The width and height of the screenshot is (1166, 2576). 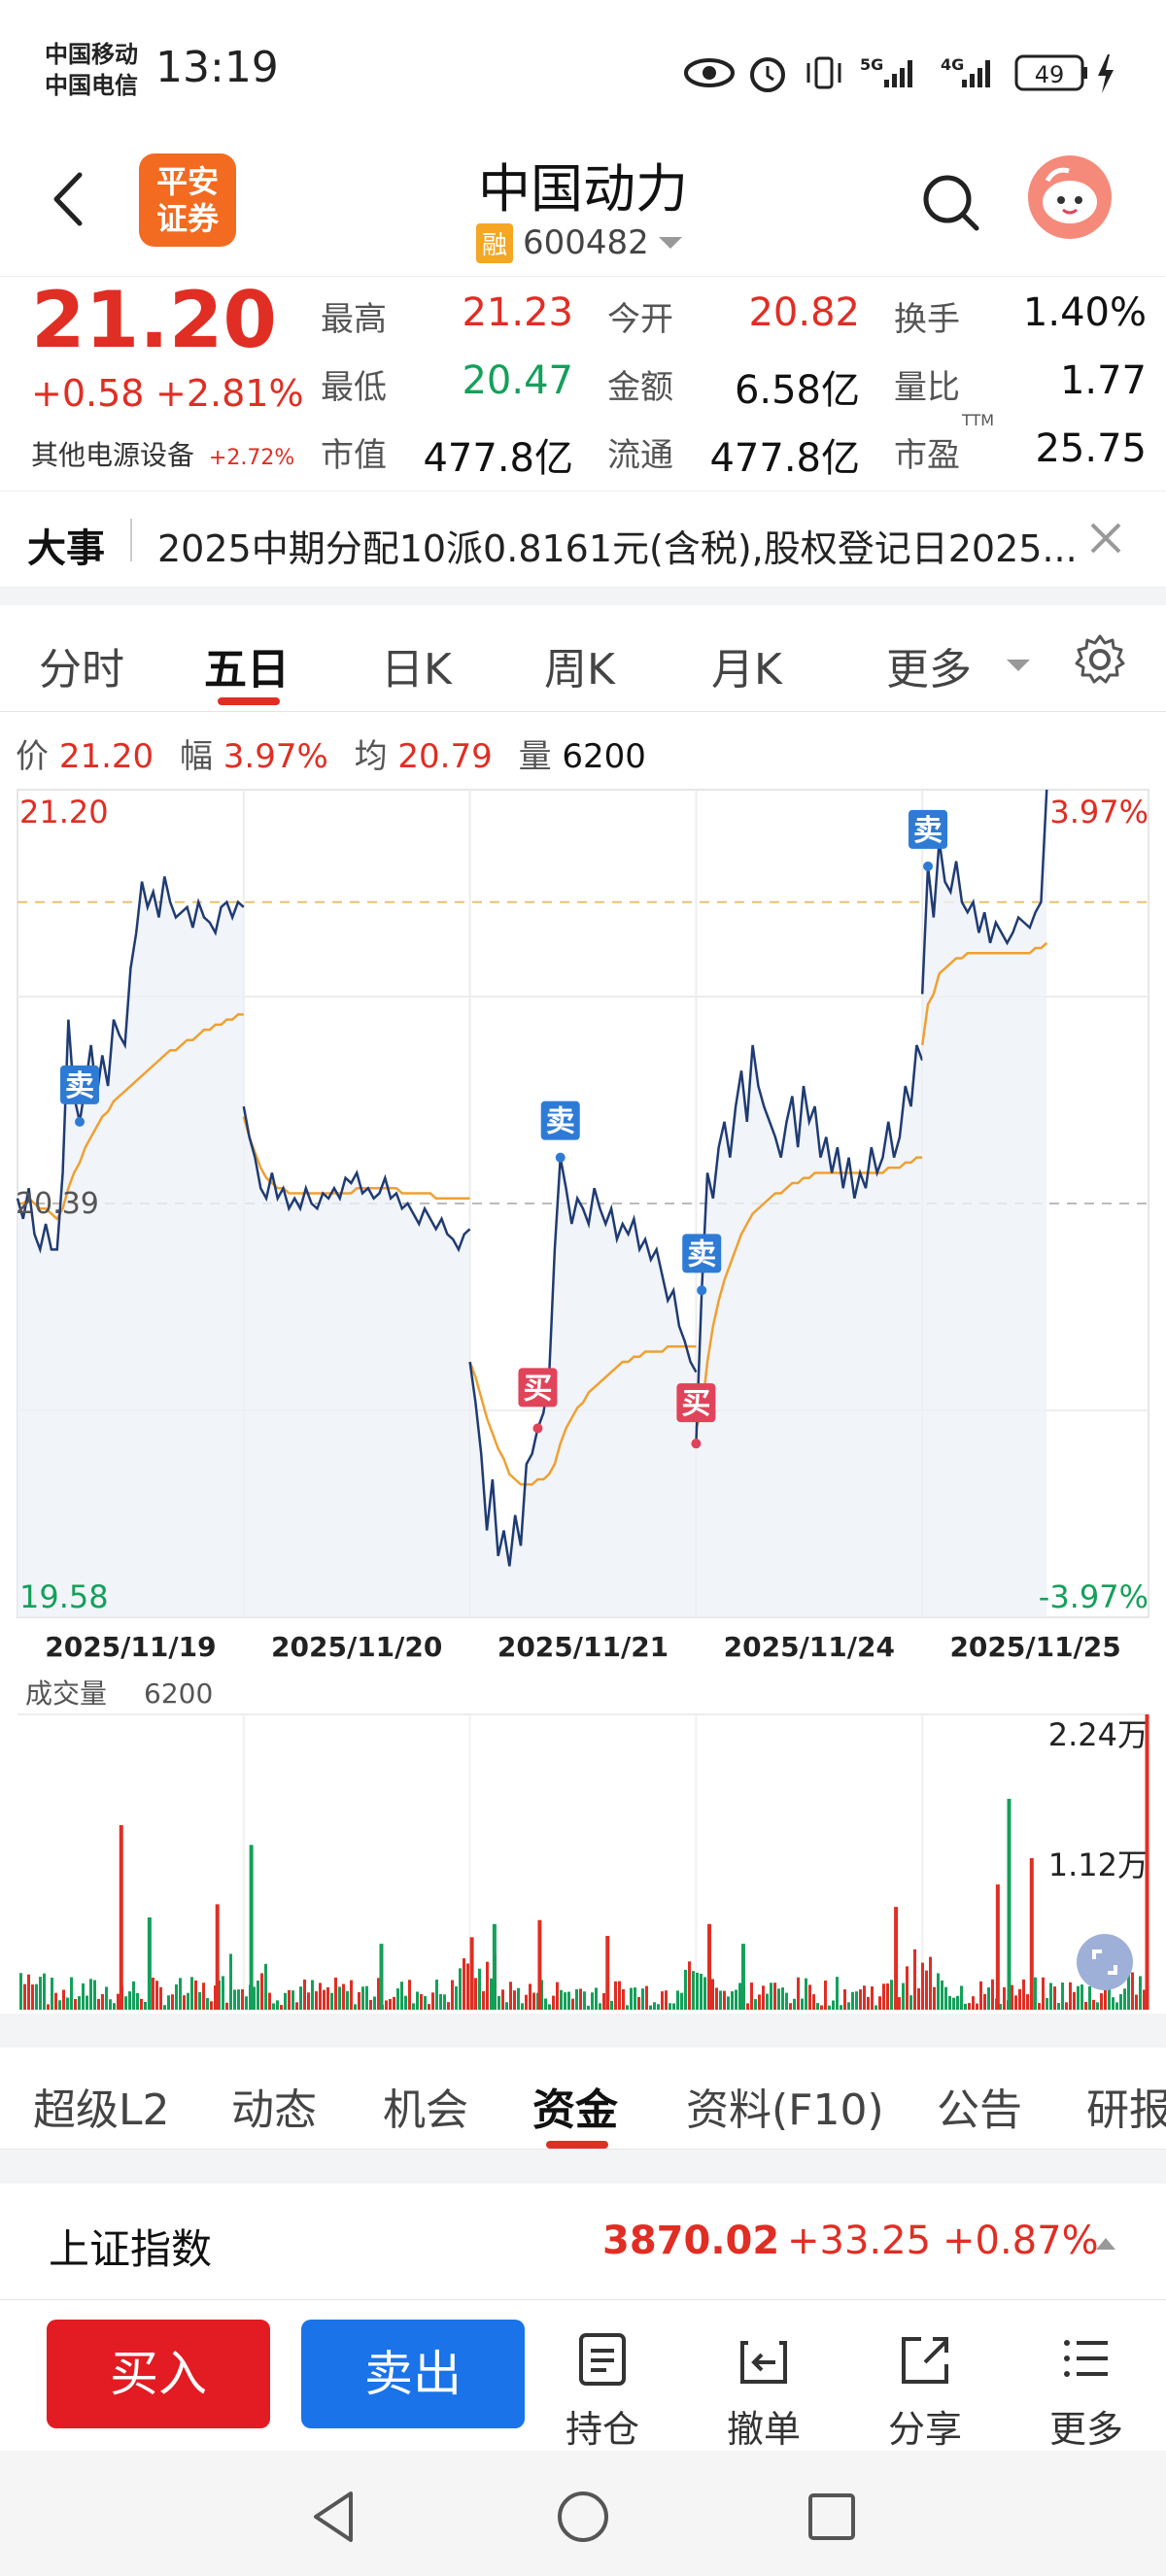 I want to click on fullscreen-button, so click(x=1105, y=1962).